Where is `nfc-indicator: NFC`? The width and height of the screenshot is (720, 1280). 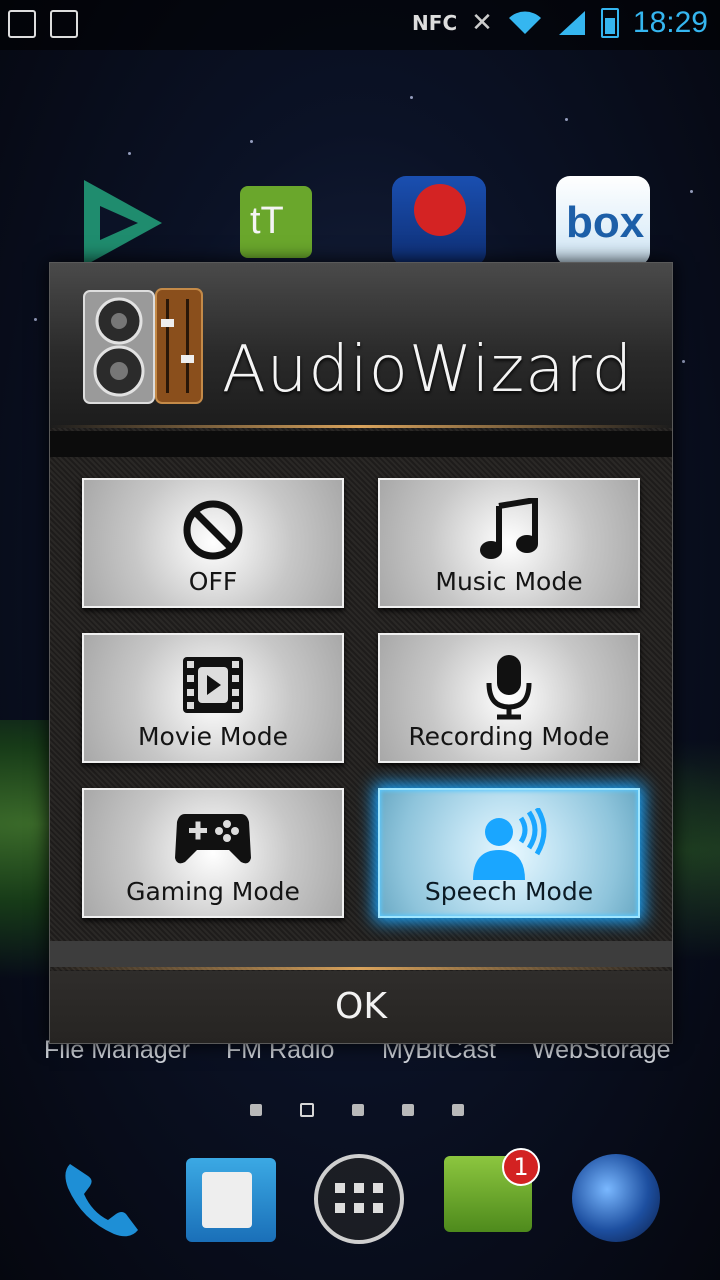 nfc-indicator: NFC is located at coordinates (435, 23).